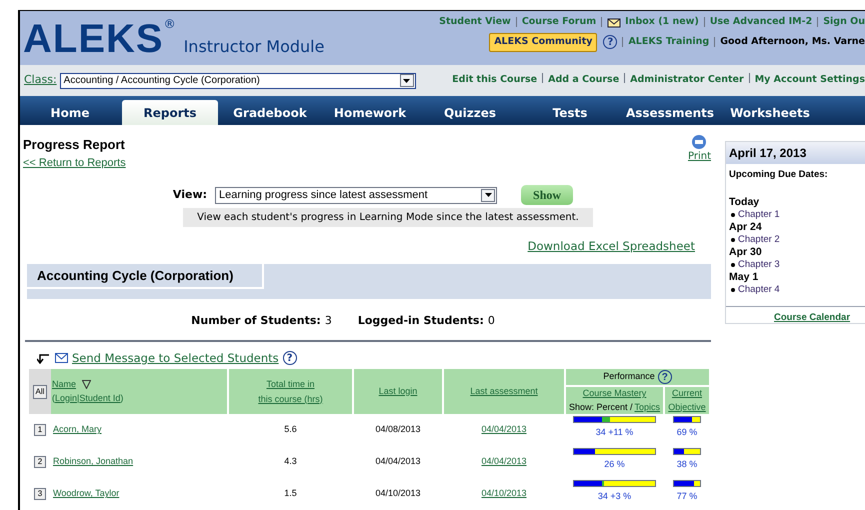 Image resolution: width=865 pixels, height=510 pixels. Describe the element at coordinates (759, 240) in the screenshot. I see `chapter-link: Chapter 2` at that location.